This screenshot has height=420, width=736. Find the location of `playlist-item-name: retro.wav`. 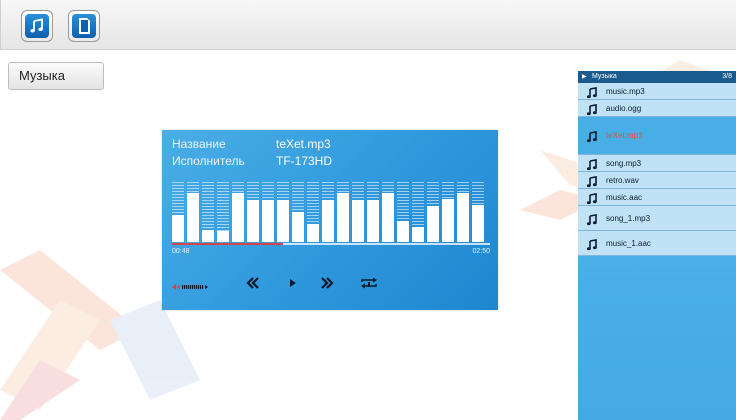

playlist-item-name: retro.wav is located at coordinates (622, 180).